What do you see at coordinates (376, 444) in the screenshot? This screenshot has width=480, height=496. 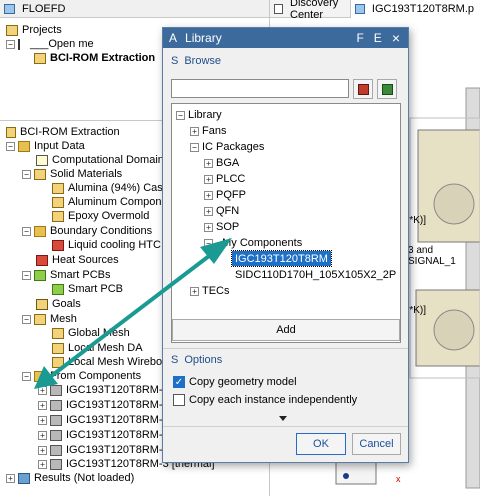 I see `cancel-button: Cancel` at bounding box center [376, 444].